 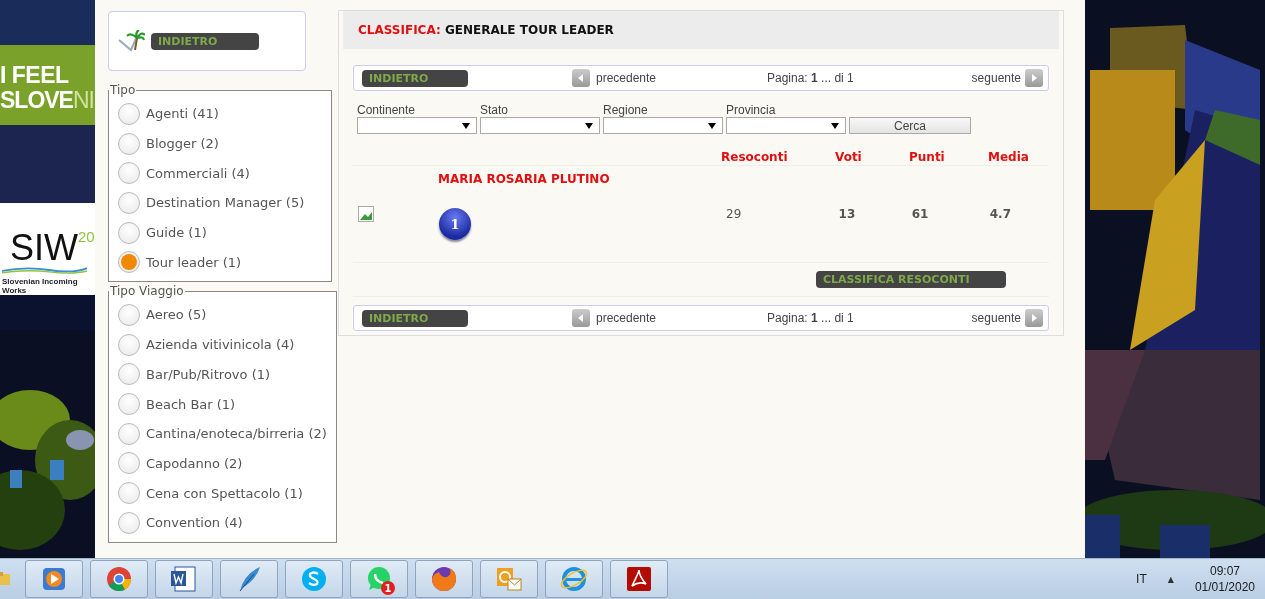 What do you see at coordinates (1224, 571) in the screenshot?
I see `clock-time: 09:07` at bounding box center [1224, 571].